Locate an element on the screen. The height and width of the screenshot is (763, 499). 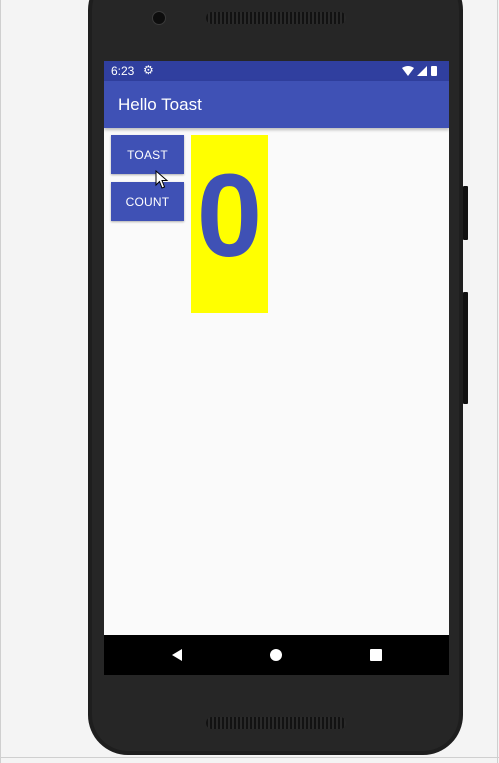
status-time: 6:23 is located at coordinates (123, 71).